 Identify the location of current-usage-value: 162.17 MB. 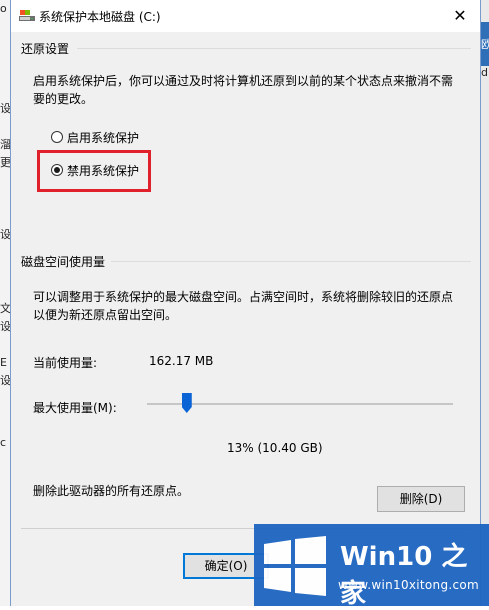
(181, 361).